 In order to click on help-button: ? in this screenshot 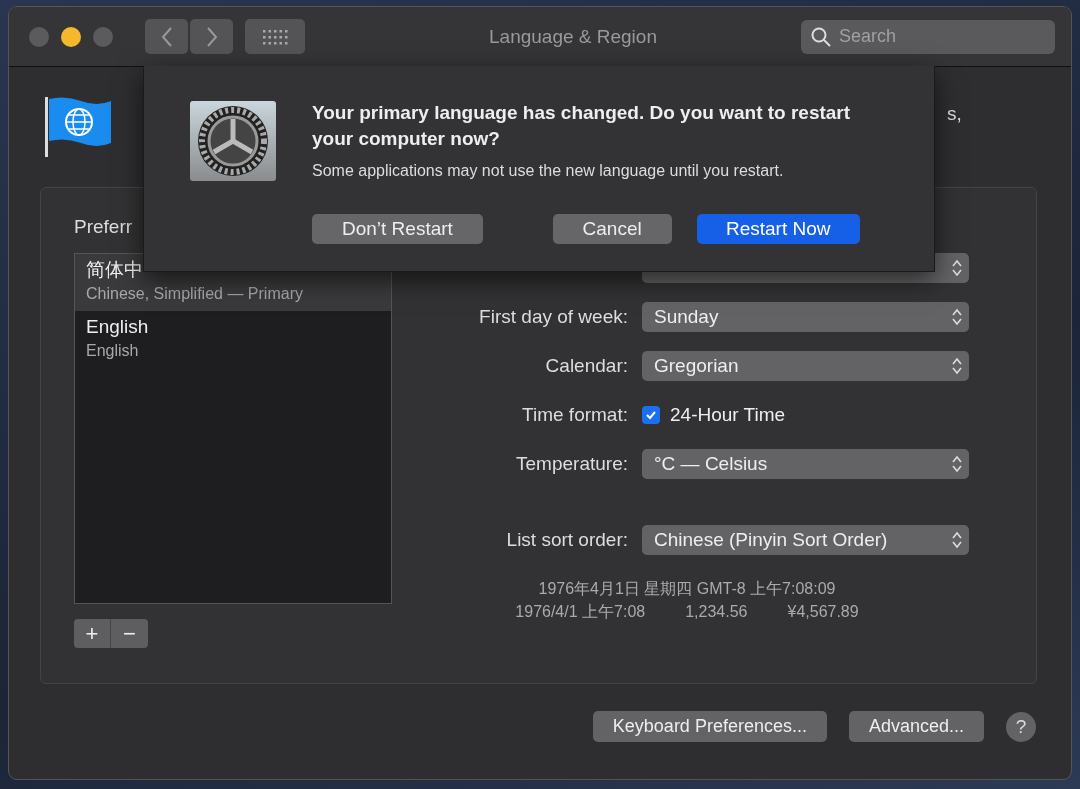, I will do `click(1021, 726)`.